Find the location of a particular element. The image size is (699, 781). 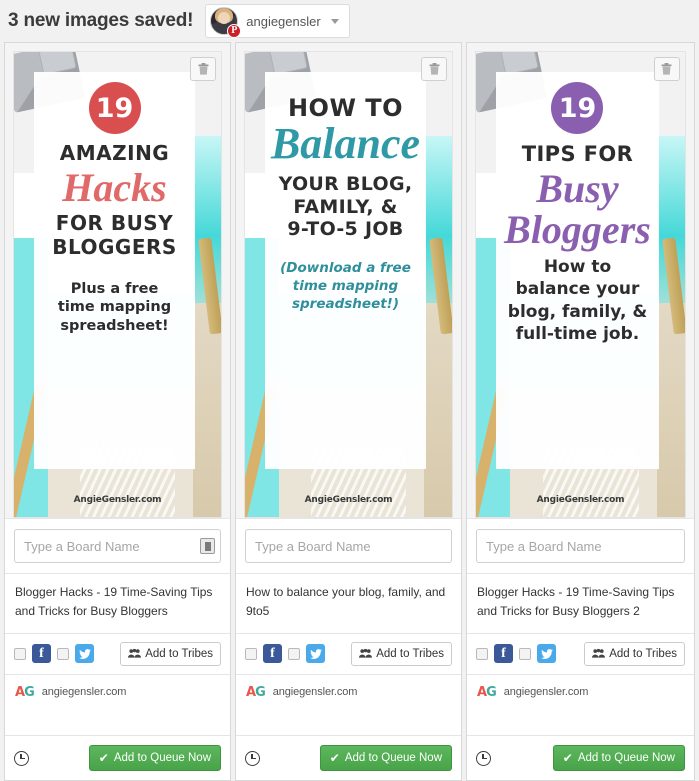

pin-subtext-2: balance your is located at coordinates (577, 289).